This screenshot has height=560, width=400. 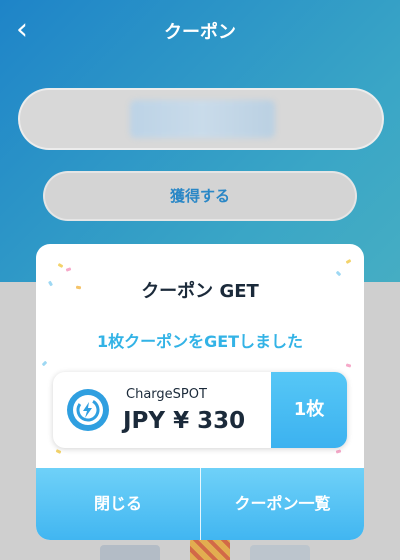 I want to click on coupon-amount: JPY ¥ 330, so click(x=184, y=421).